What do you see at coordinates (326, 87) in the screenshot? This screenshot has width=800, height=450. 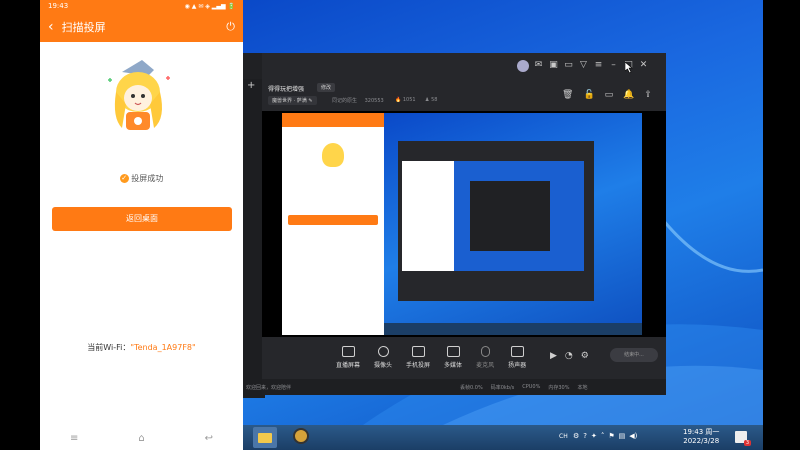 I see `edit-tag: 修改` at bounding box center [326, 87].